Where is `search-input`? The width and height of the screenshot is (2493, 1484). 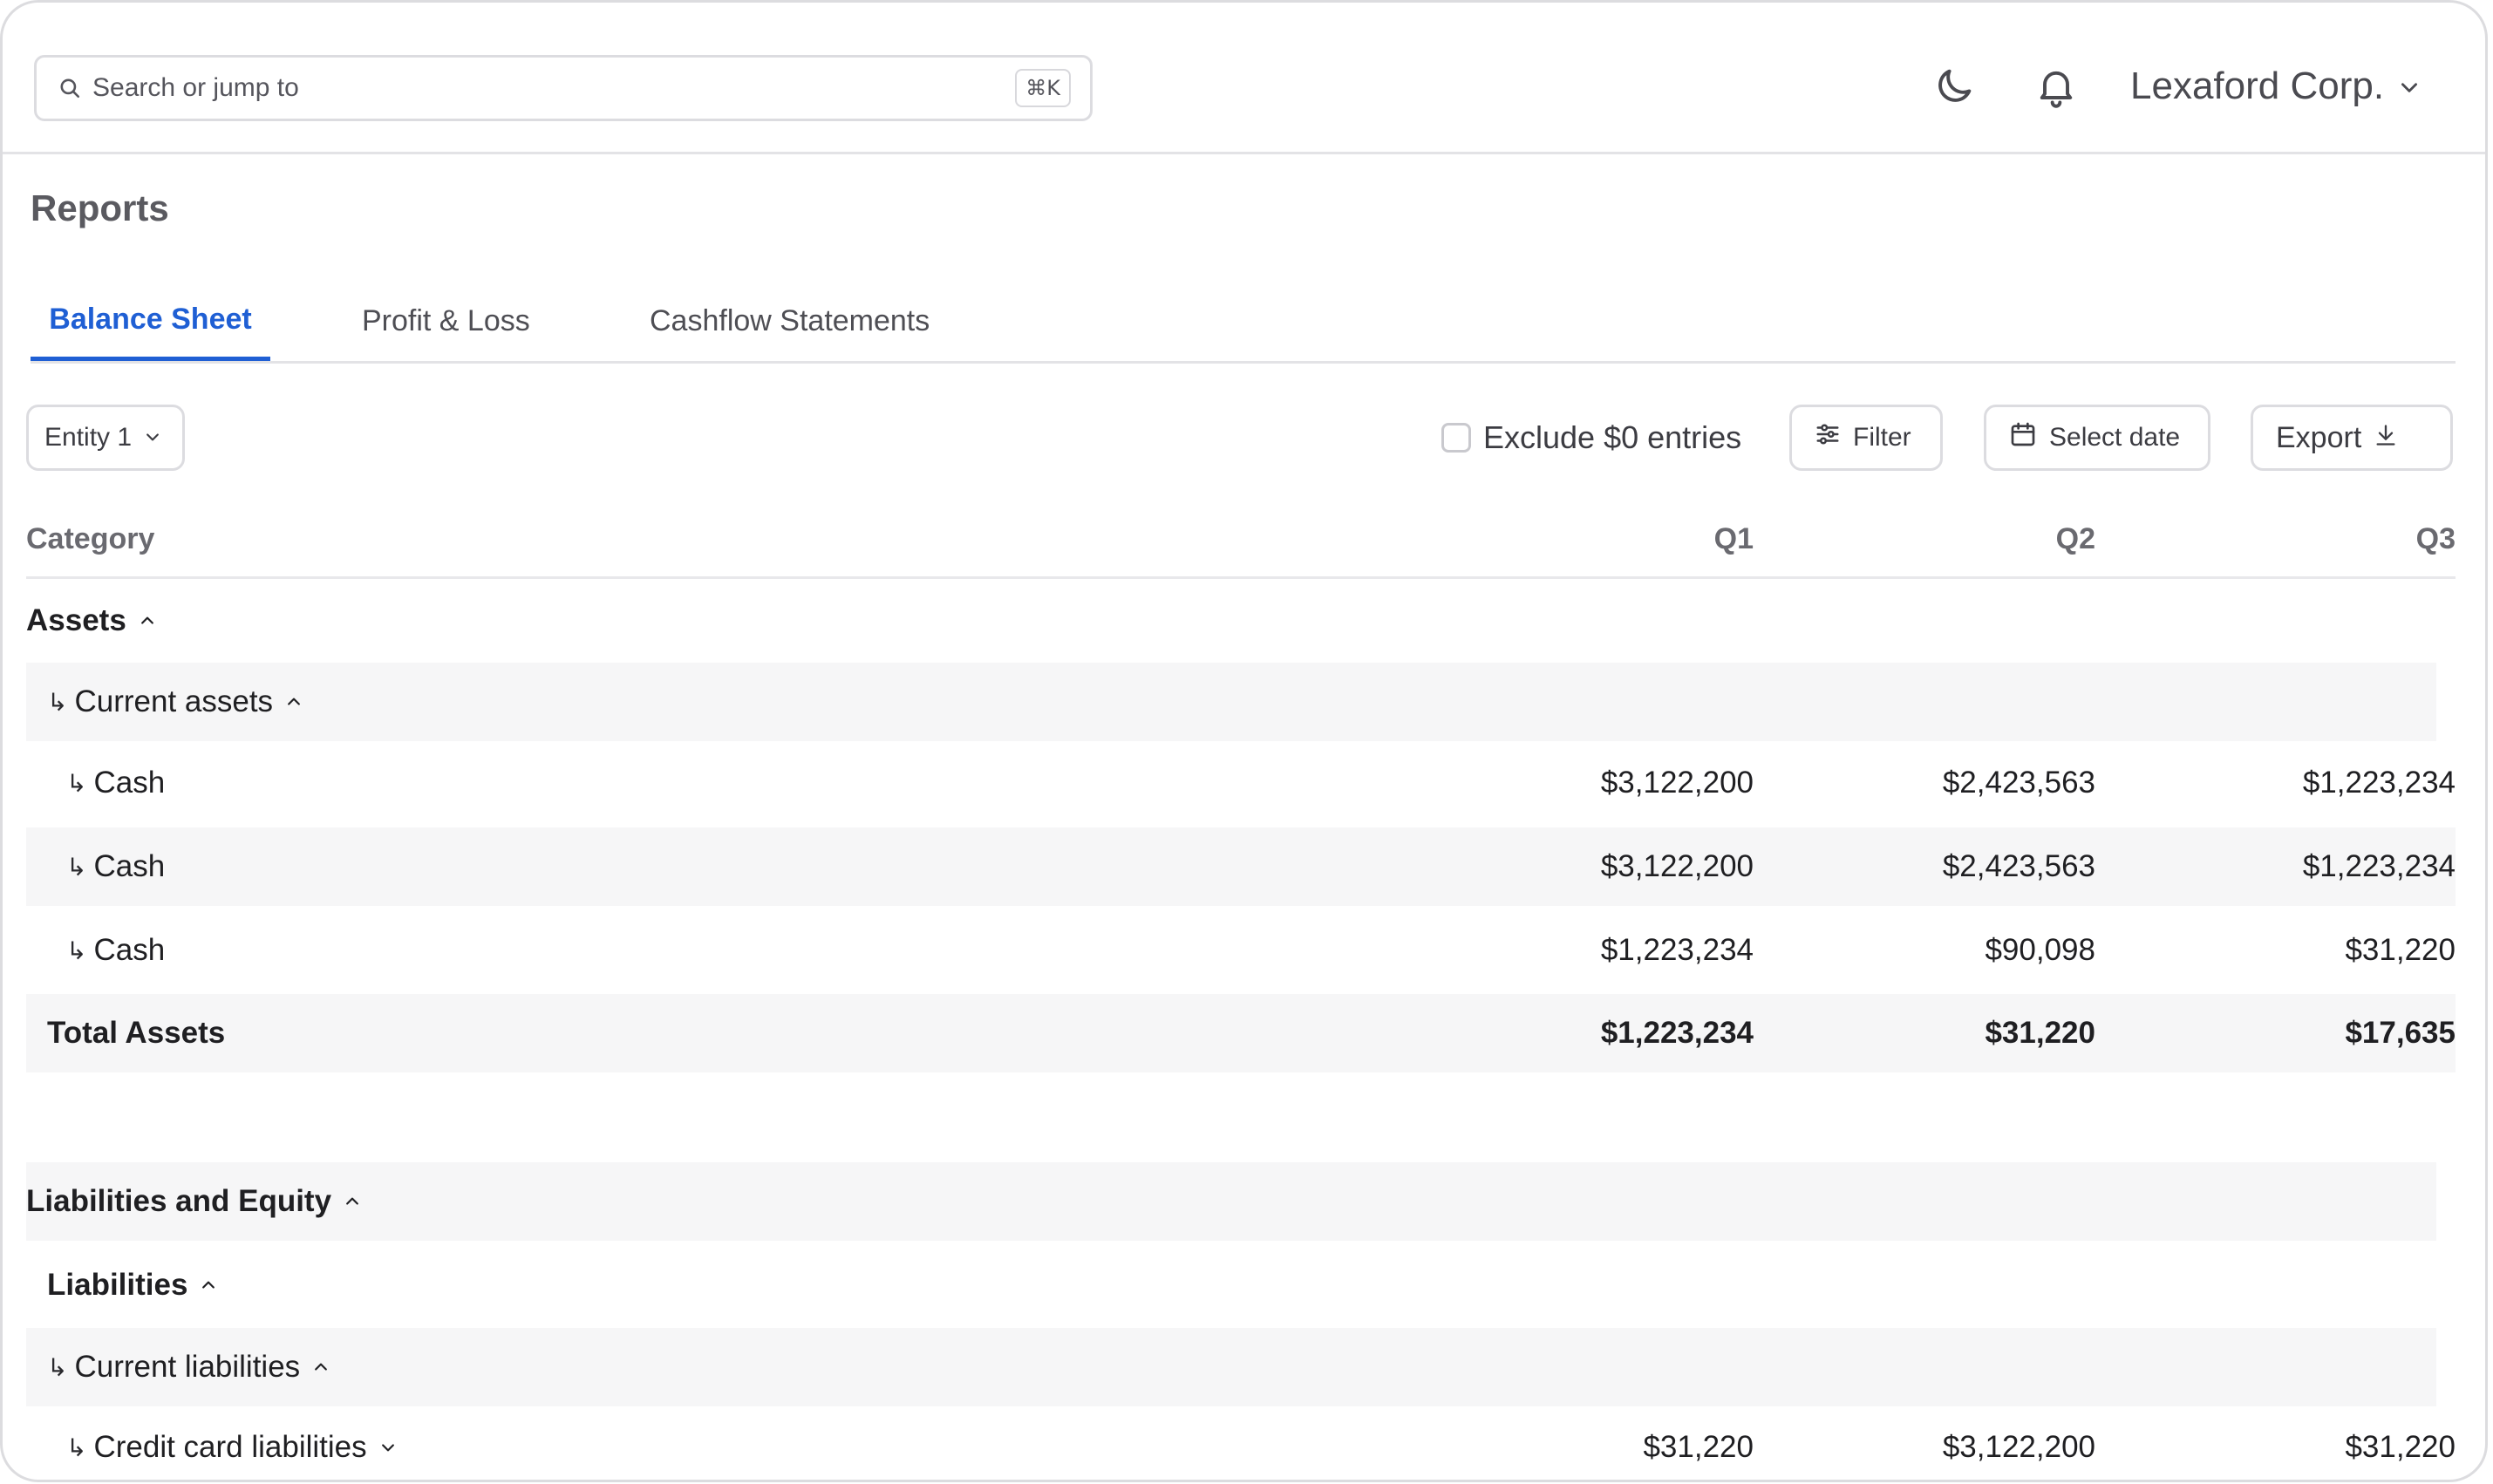 search-input is located at coordinates (553, 88).